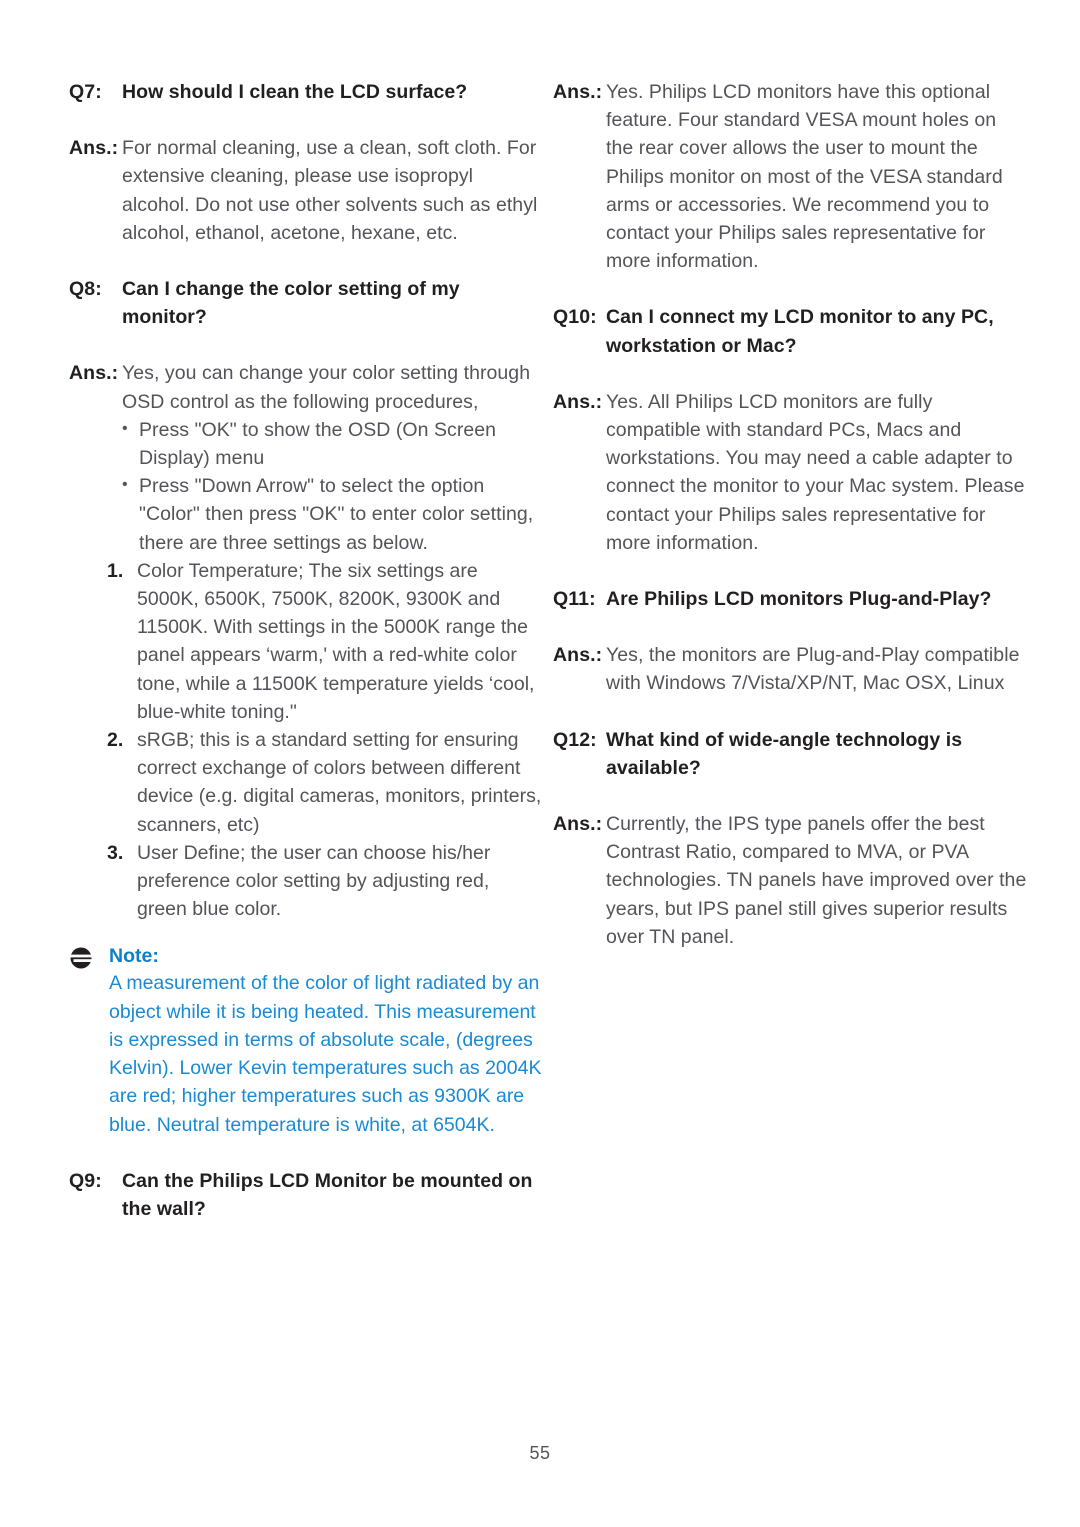 Image resolution: width=1080 pixels, height=1527 pixels. Describe the element at coordinates (94, 148) in the screenshot. I see `qa-label-ans-q7: Ans.:` at that location.